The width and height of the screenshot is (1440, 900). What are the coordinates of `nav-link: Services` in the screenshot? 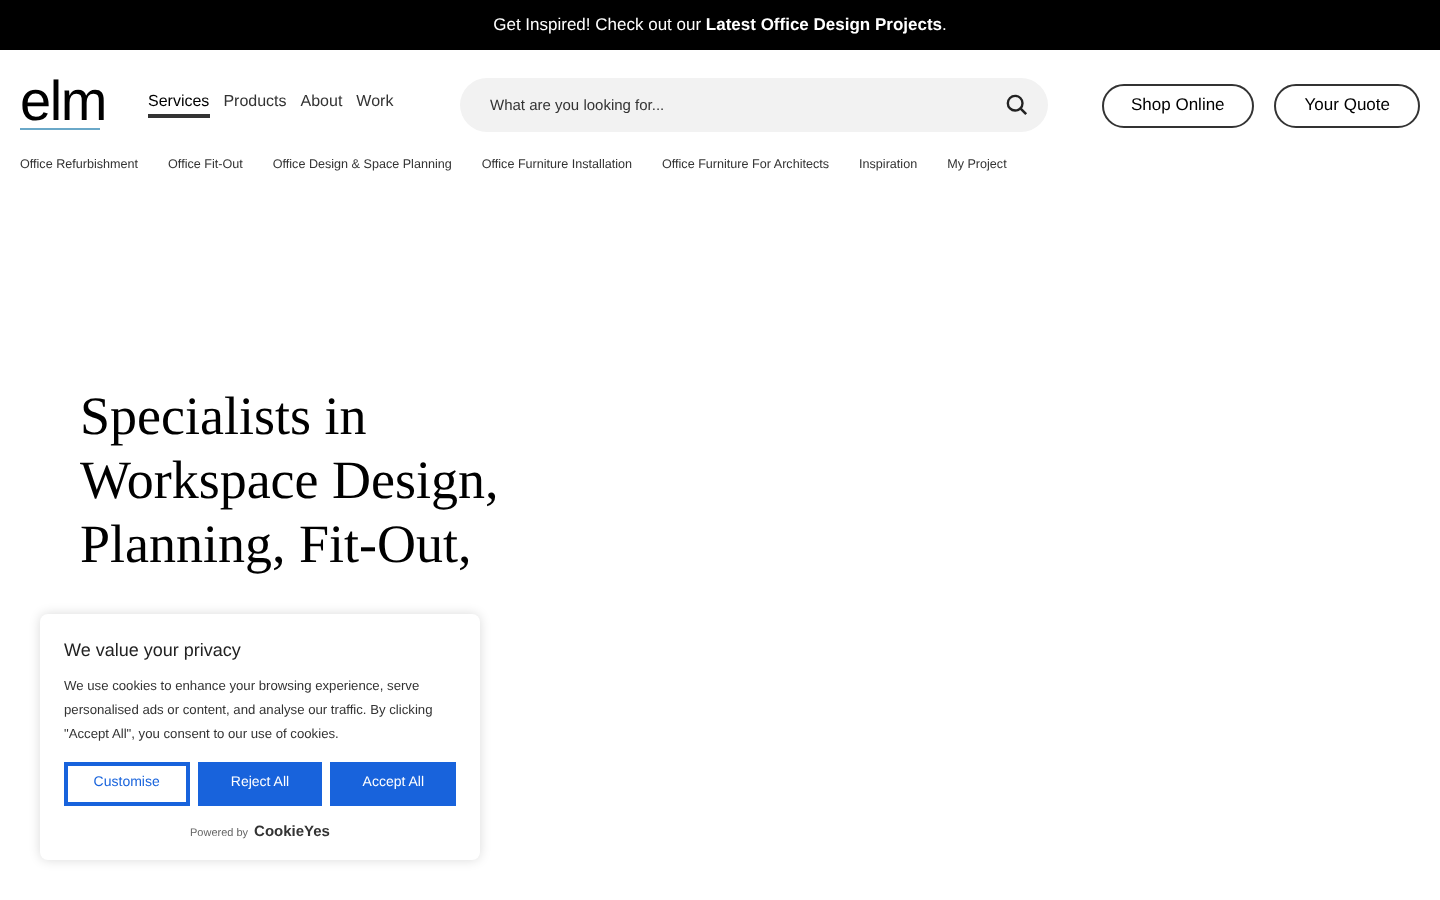 It's located at (179, 105).